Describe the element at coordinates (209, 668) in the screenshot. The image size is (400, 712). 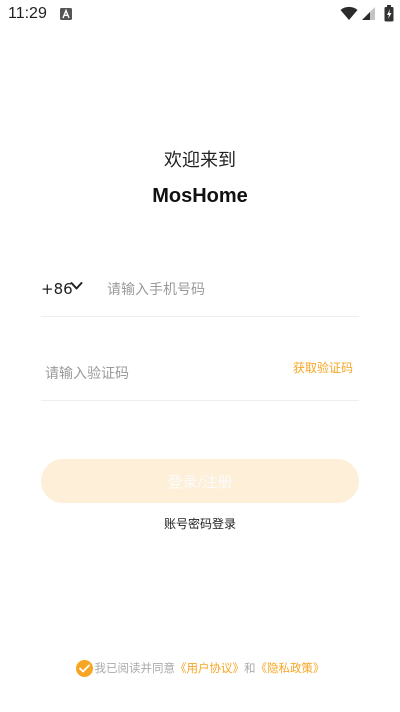
I see `user-agreement-link: 《用户协议》` at that location.